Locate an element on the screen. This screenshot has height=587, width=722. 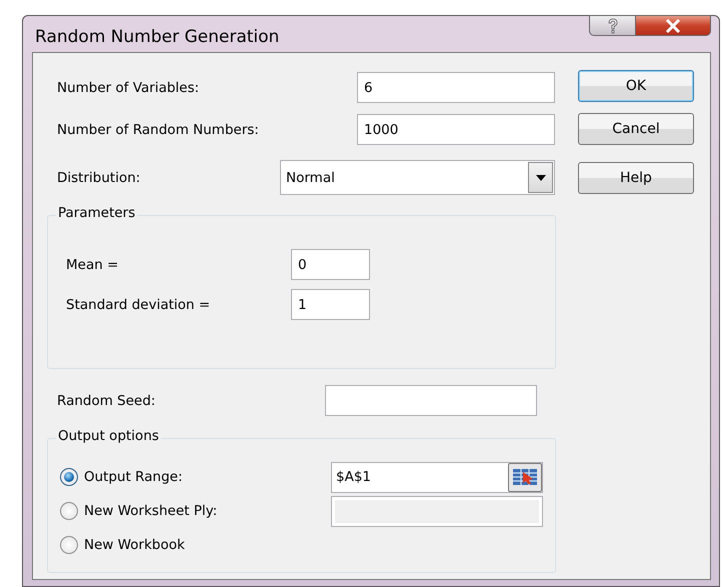
field-label: Random Seed: is located at coordinates (106, 400).